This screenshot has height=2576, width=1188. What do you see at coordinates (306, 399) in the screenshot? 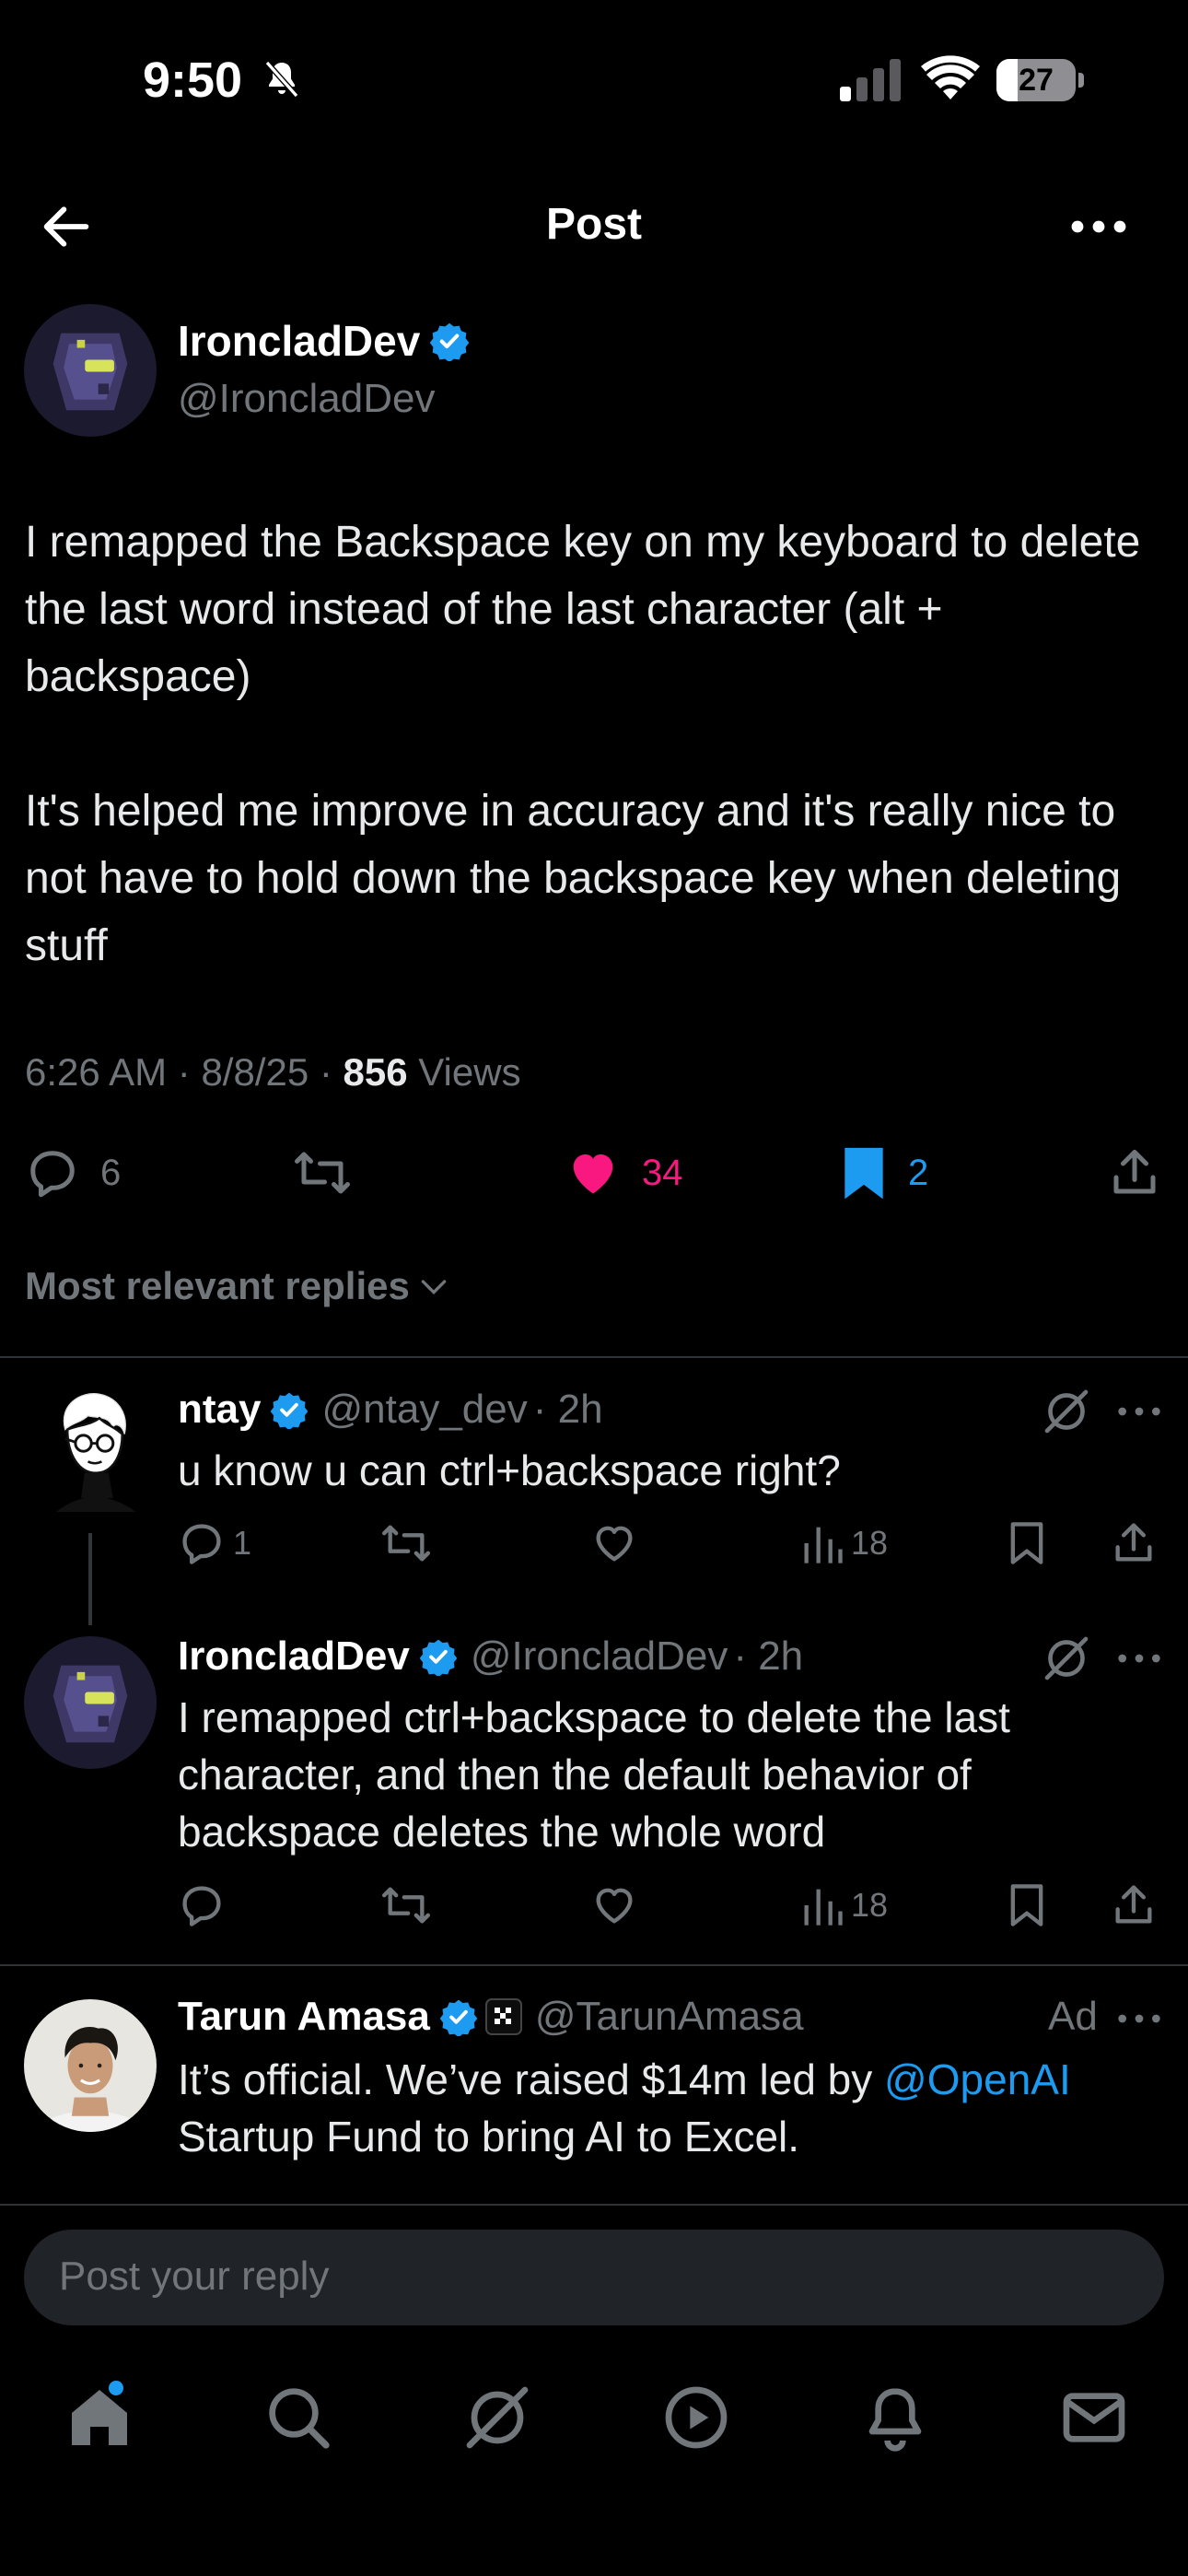
I see `author-handle: @IroncladDev` at bounding box center [306, 399].